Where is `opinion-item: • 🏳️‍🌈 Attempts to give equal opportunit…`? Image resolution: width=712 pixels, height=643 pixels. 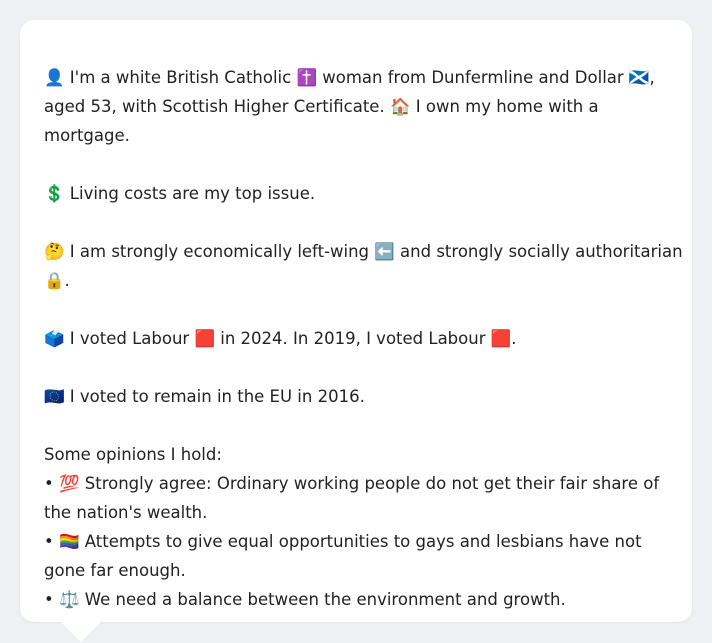
opinion-item: • 🏳️‍🌈 Attempts to give equal opportunit… is located at coordinates (343, 541).